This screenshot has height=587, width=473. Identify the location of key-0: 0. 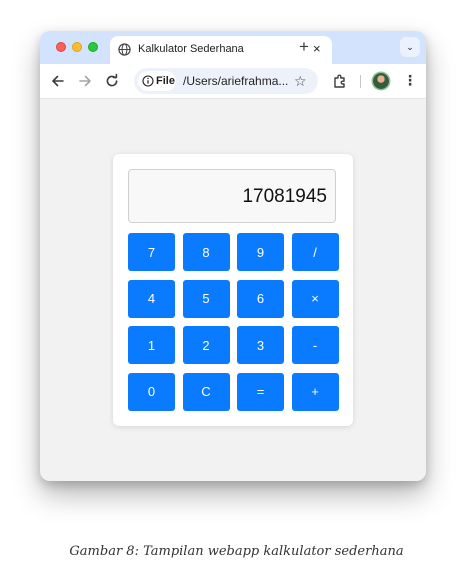
(151, 391).